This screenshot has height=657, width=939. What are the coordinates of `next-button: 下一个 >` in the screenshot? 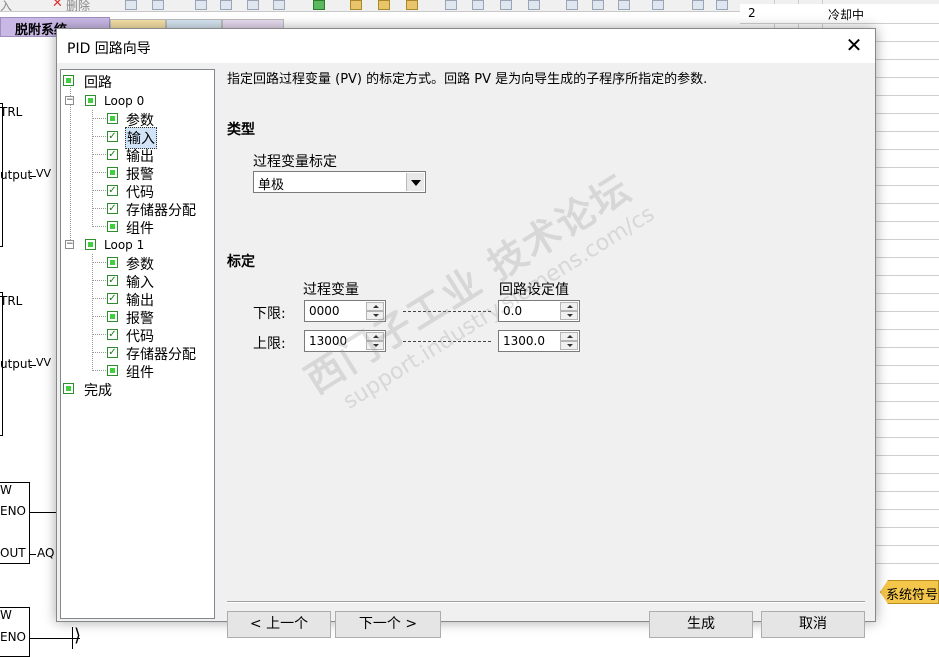 It's located at (388, 624).